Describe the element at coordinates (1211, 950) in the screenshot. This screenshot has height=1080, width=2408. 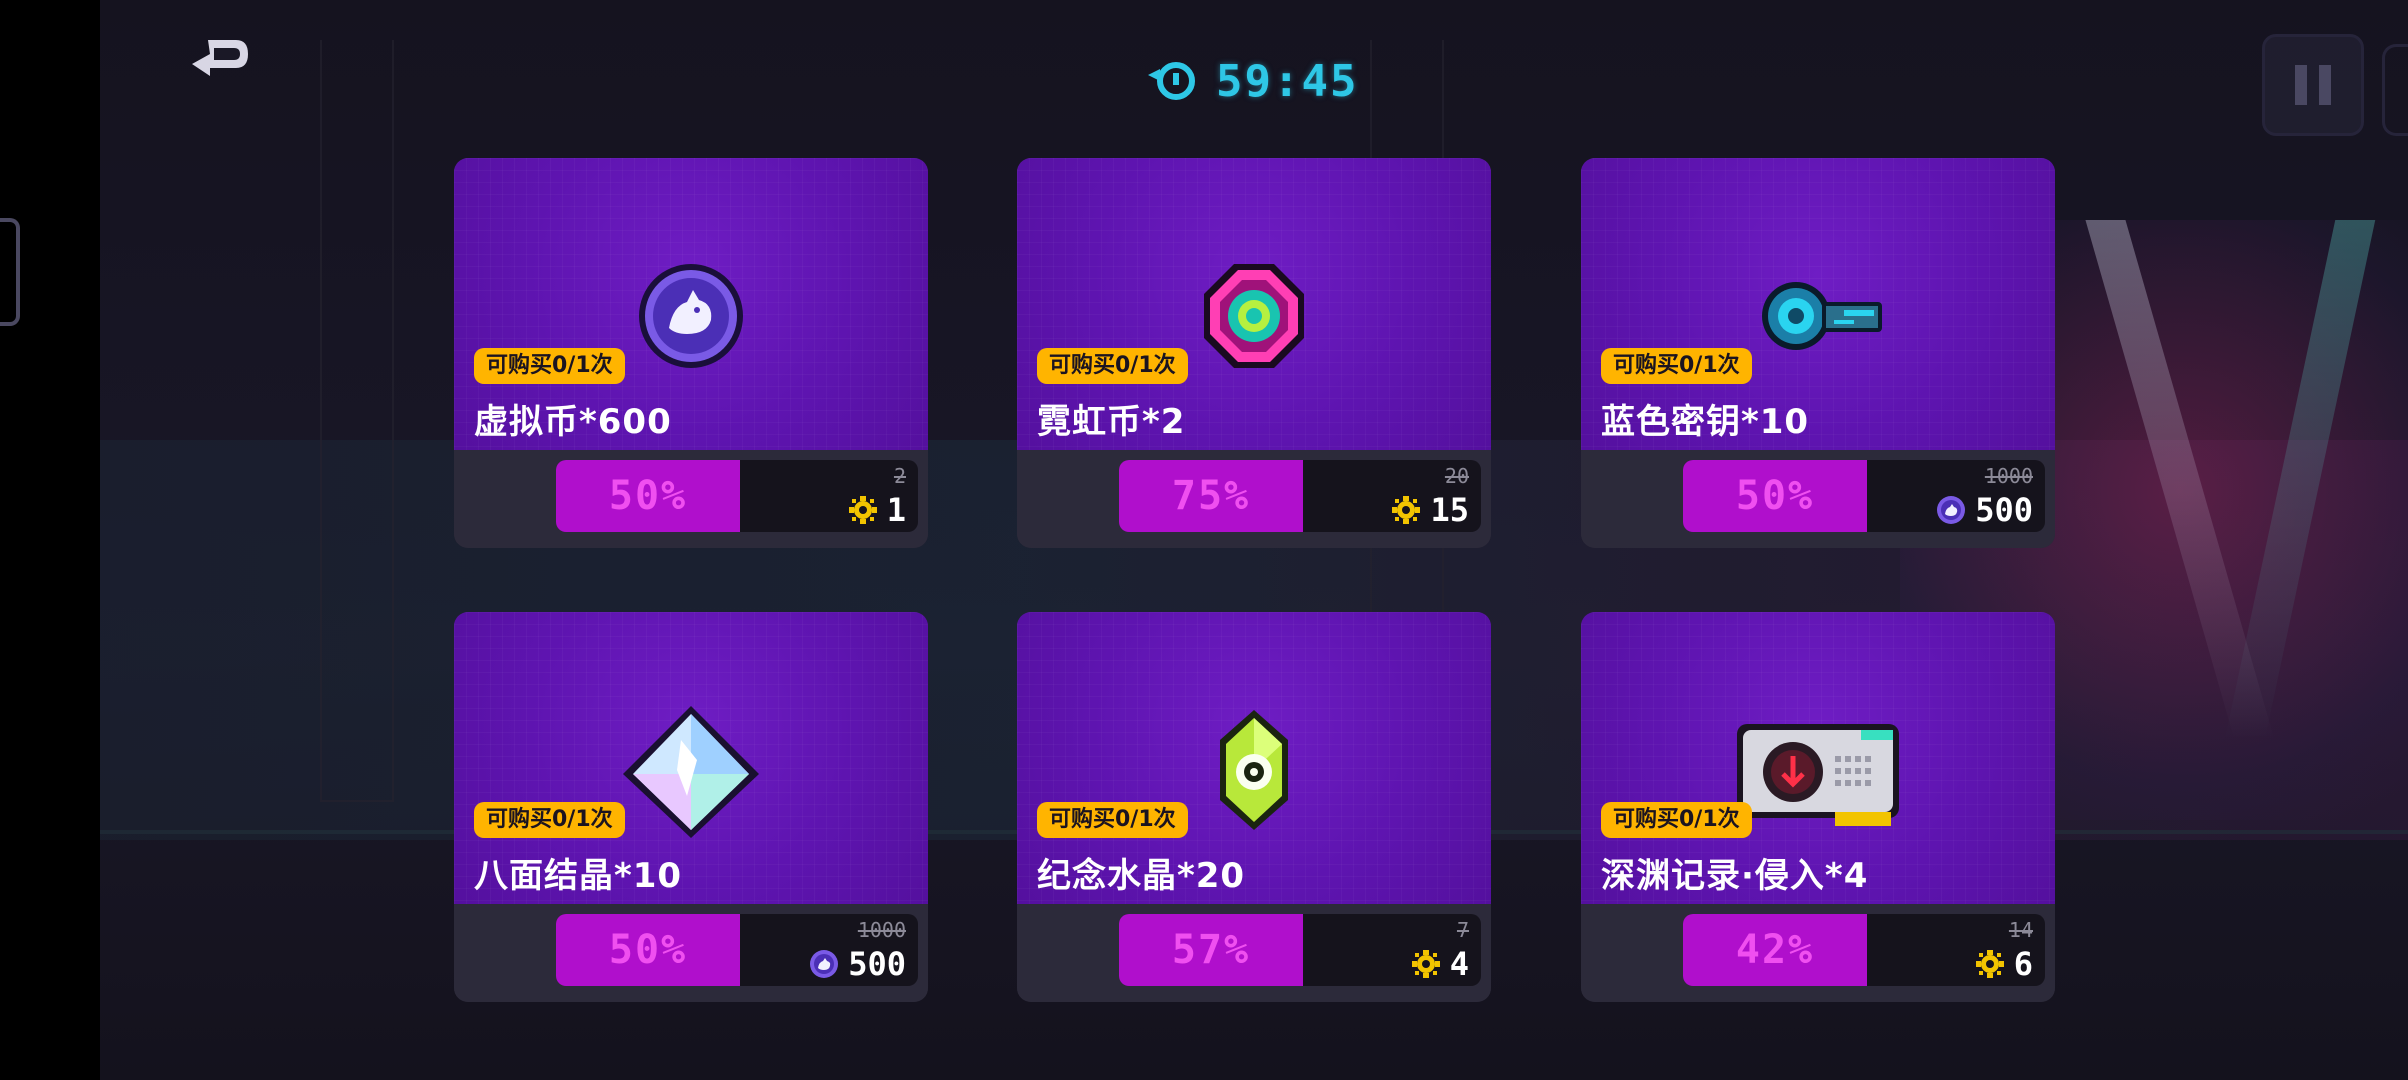
I see `discount-label: 57%` at that location.